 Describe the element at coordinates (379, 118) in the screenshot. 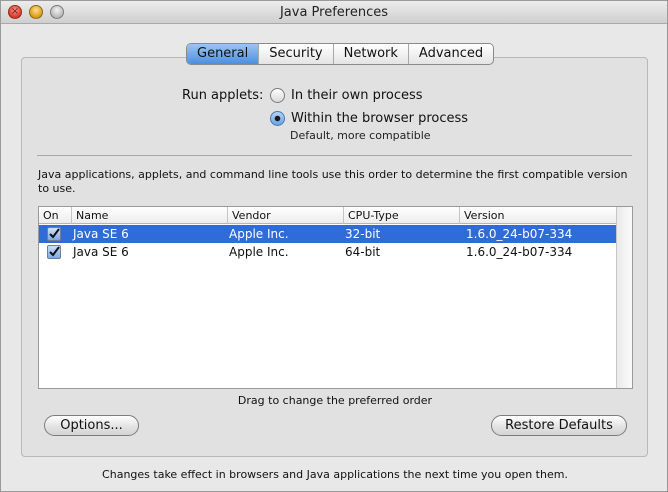

I see `radio-browser-process-label: Within the browser process` at that location.